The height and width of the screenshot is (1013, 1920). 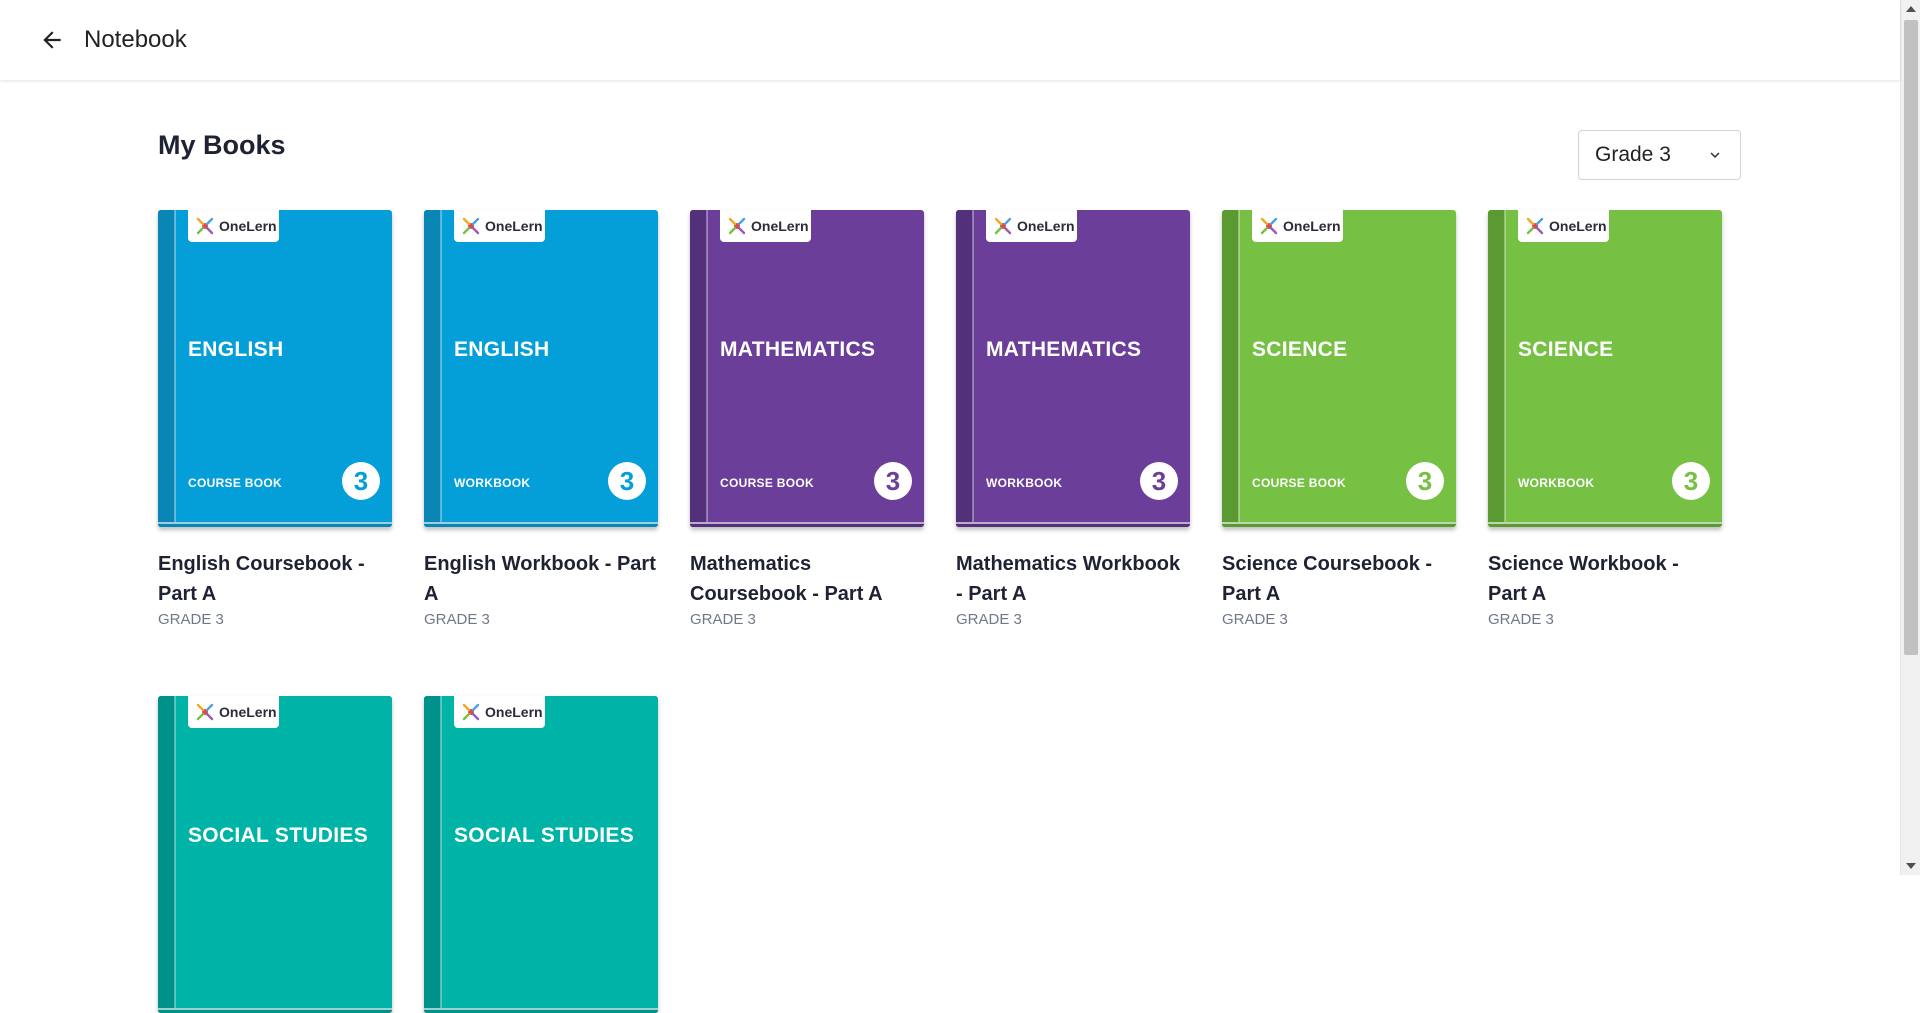 What do you see at coordinates (1715, 155) in the screenshot?
I see `chevron-down-icon` at bounding box center [1715, 155].